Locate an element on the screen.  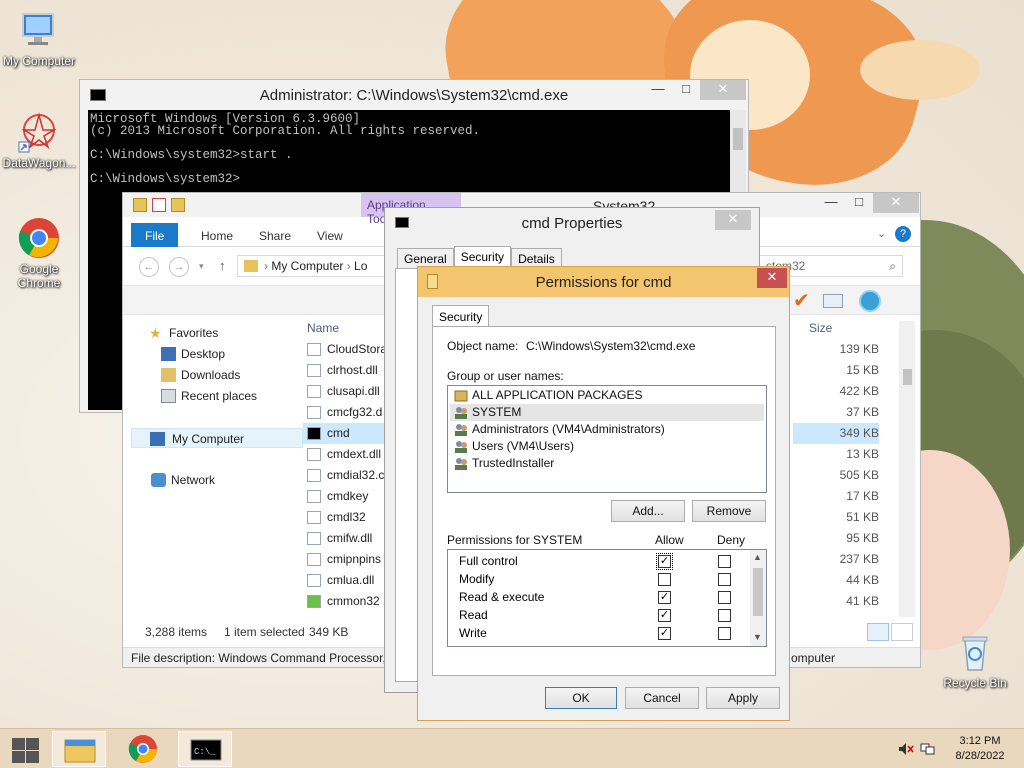
file-row: CloudStora is located at coordinates (345, 349).